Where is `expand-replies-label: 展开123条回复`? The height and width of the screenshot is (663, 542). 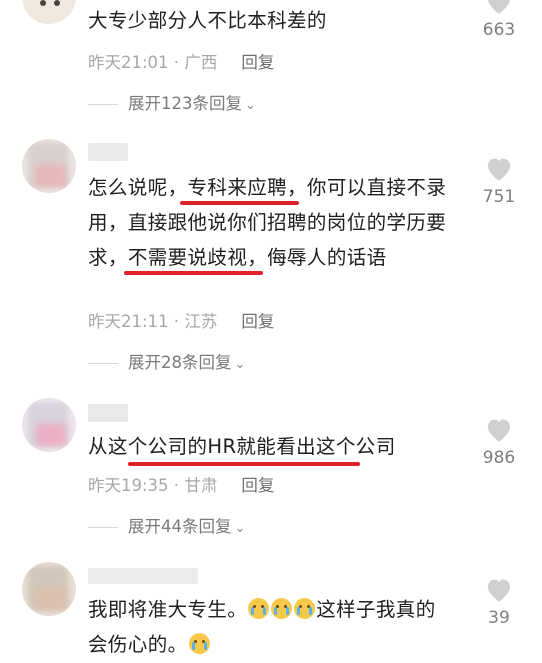
expand-replies-label: 展开123条回复 is located at coordinates (185, 103).